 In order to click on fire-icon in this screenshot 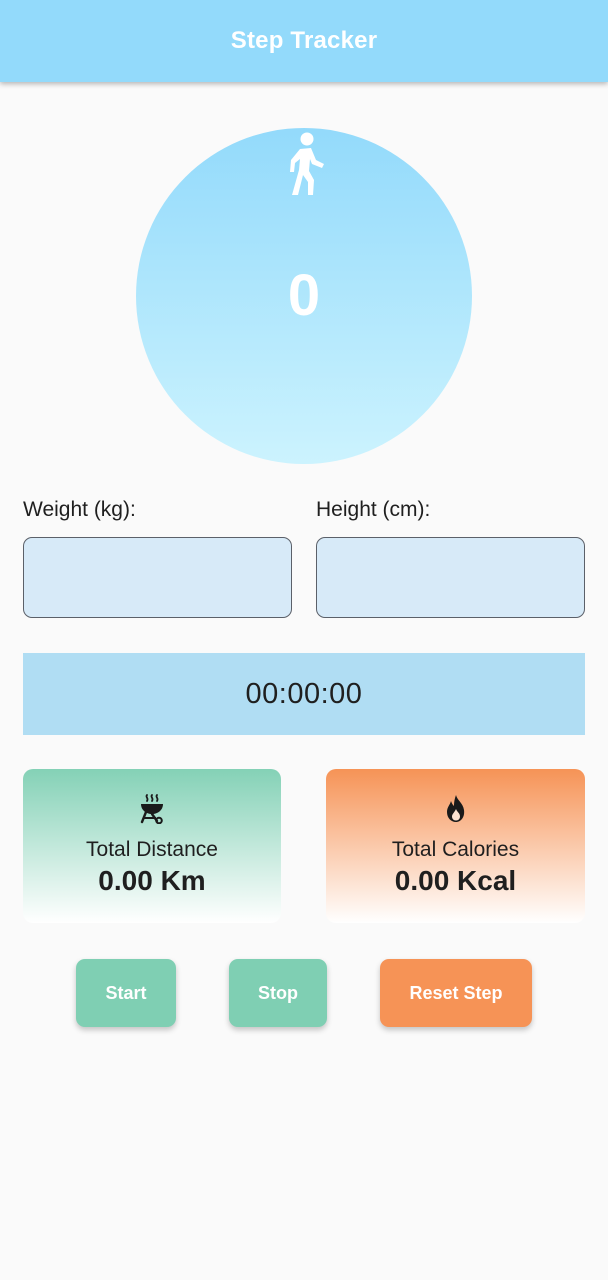, I will do `click(455, 808)`.